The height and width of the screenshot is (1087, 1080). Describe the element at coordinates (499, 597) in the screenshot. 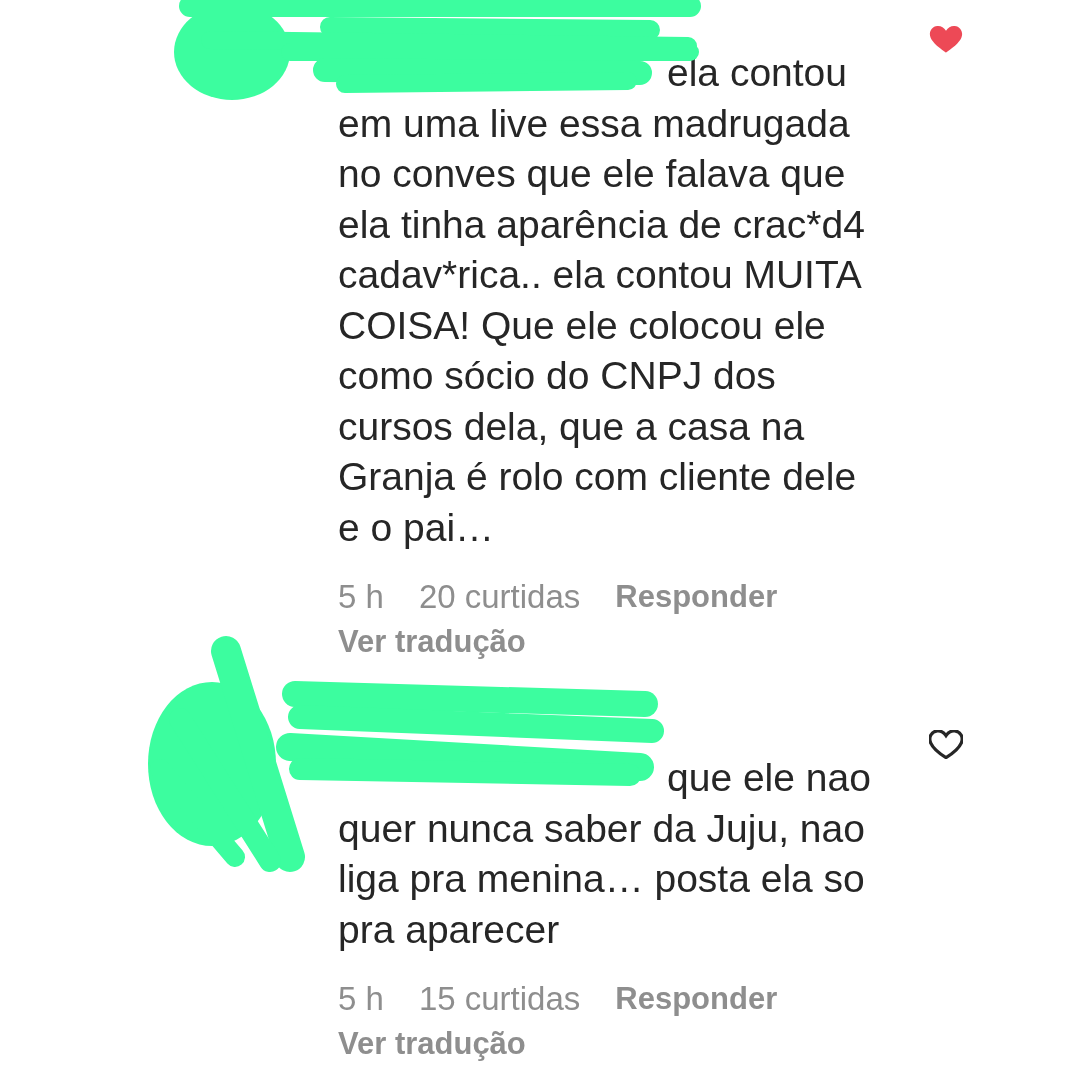

I see `likes-count: 20 curtidas` at that location.